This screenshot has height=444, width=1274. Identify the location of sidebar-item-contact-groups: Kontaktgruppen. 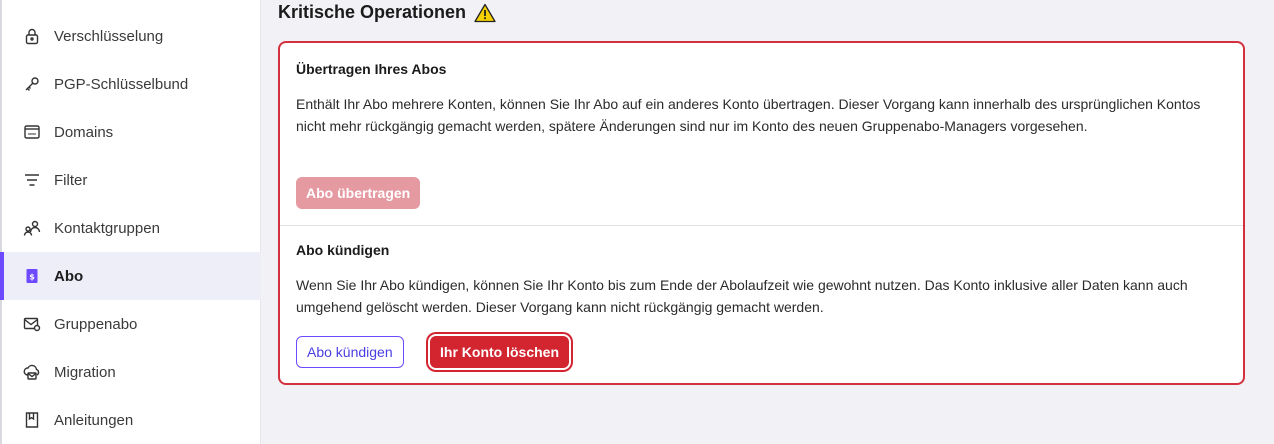
(131, 228).